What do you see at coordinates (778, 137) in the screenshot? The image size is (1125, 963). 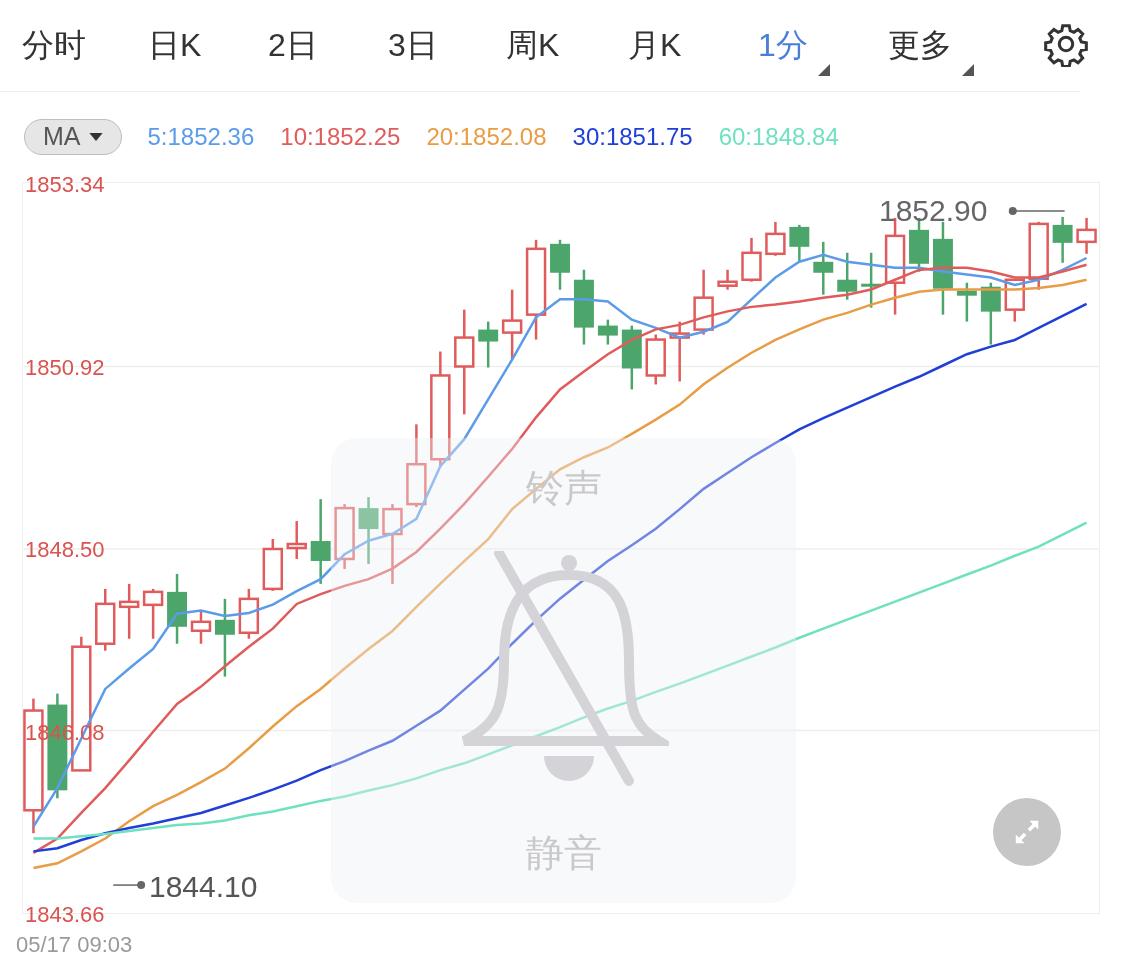 I see `moving-average-value: 60:1848.84` at bounding box center [778, 137].